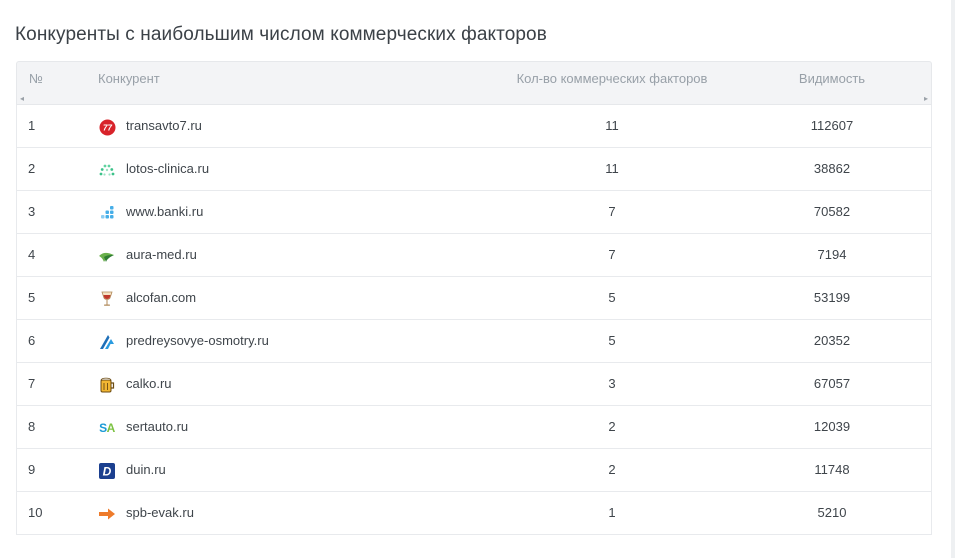 Image resolution: width=955 pixels, height=558 pixels. What do you see at coordinates (164, 125) in the screenshot?
I see `competitor-site: transavto7.ru` at bounding box center [164, 125].